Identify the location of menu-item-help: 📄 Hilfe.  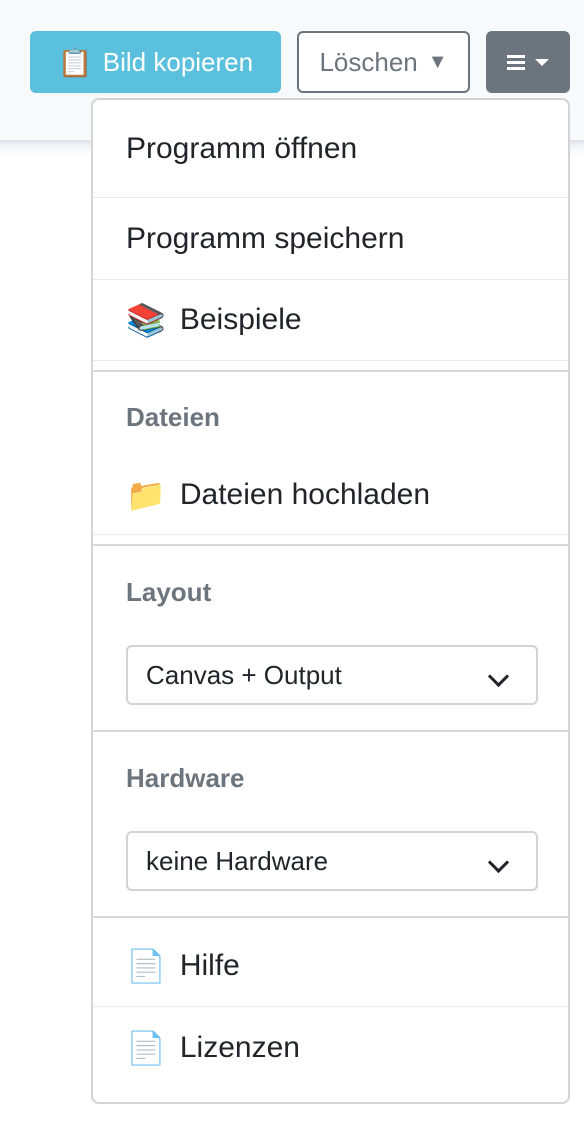
(330, 966).